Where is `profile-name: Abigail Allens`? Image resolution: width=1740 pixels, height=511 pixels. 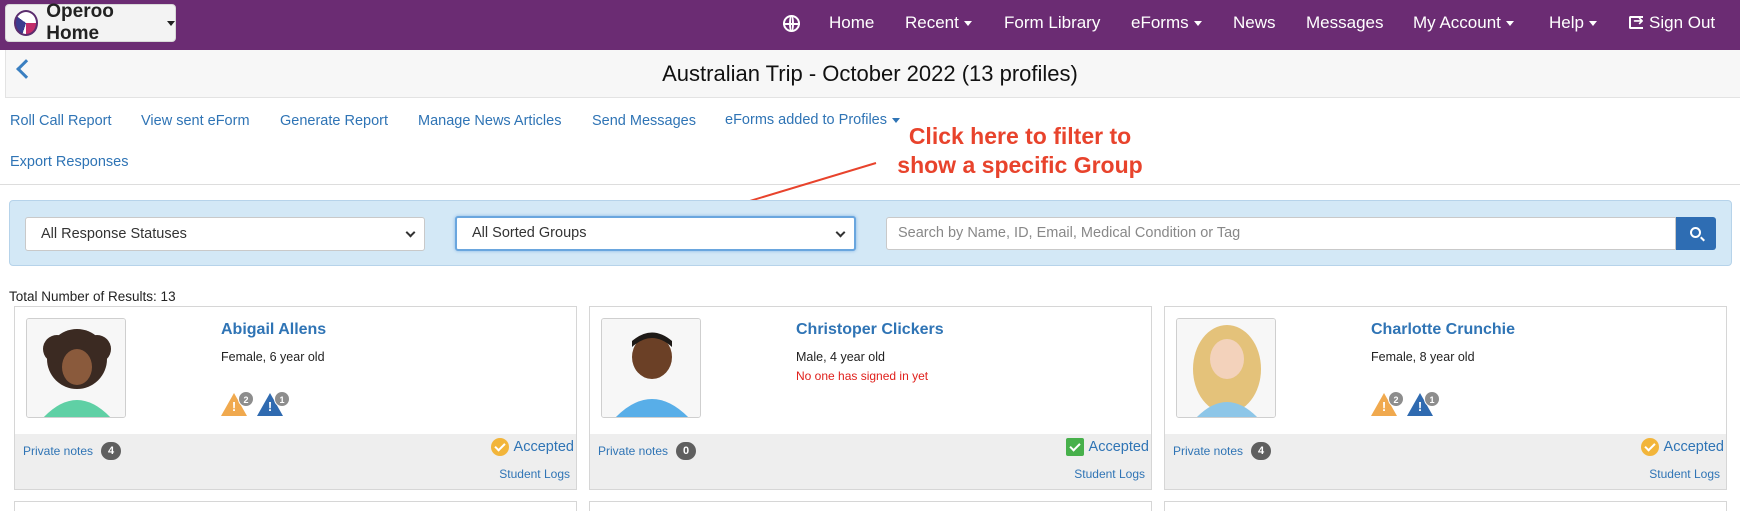 profile-name: Abigail Allens is located at coordinates (273, 330).